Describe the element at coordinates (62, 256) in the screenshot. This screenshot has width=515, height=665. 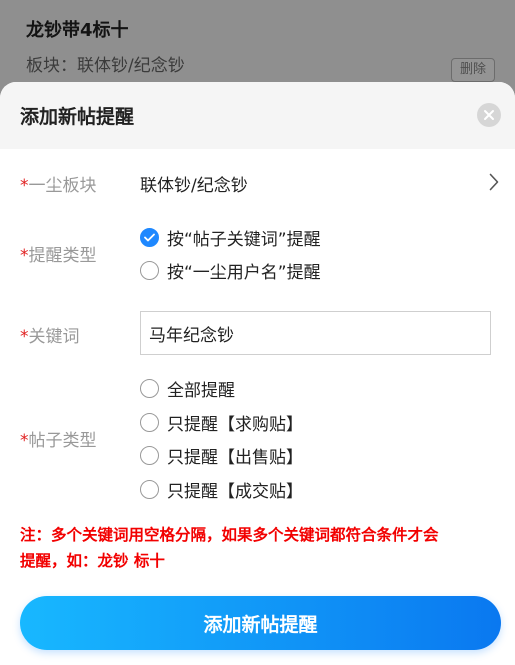
I see `remind-type-label-text: 提醒类型` at that location.